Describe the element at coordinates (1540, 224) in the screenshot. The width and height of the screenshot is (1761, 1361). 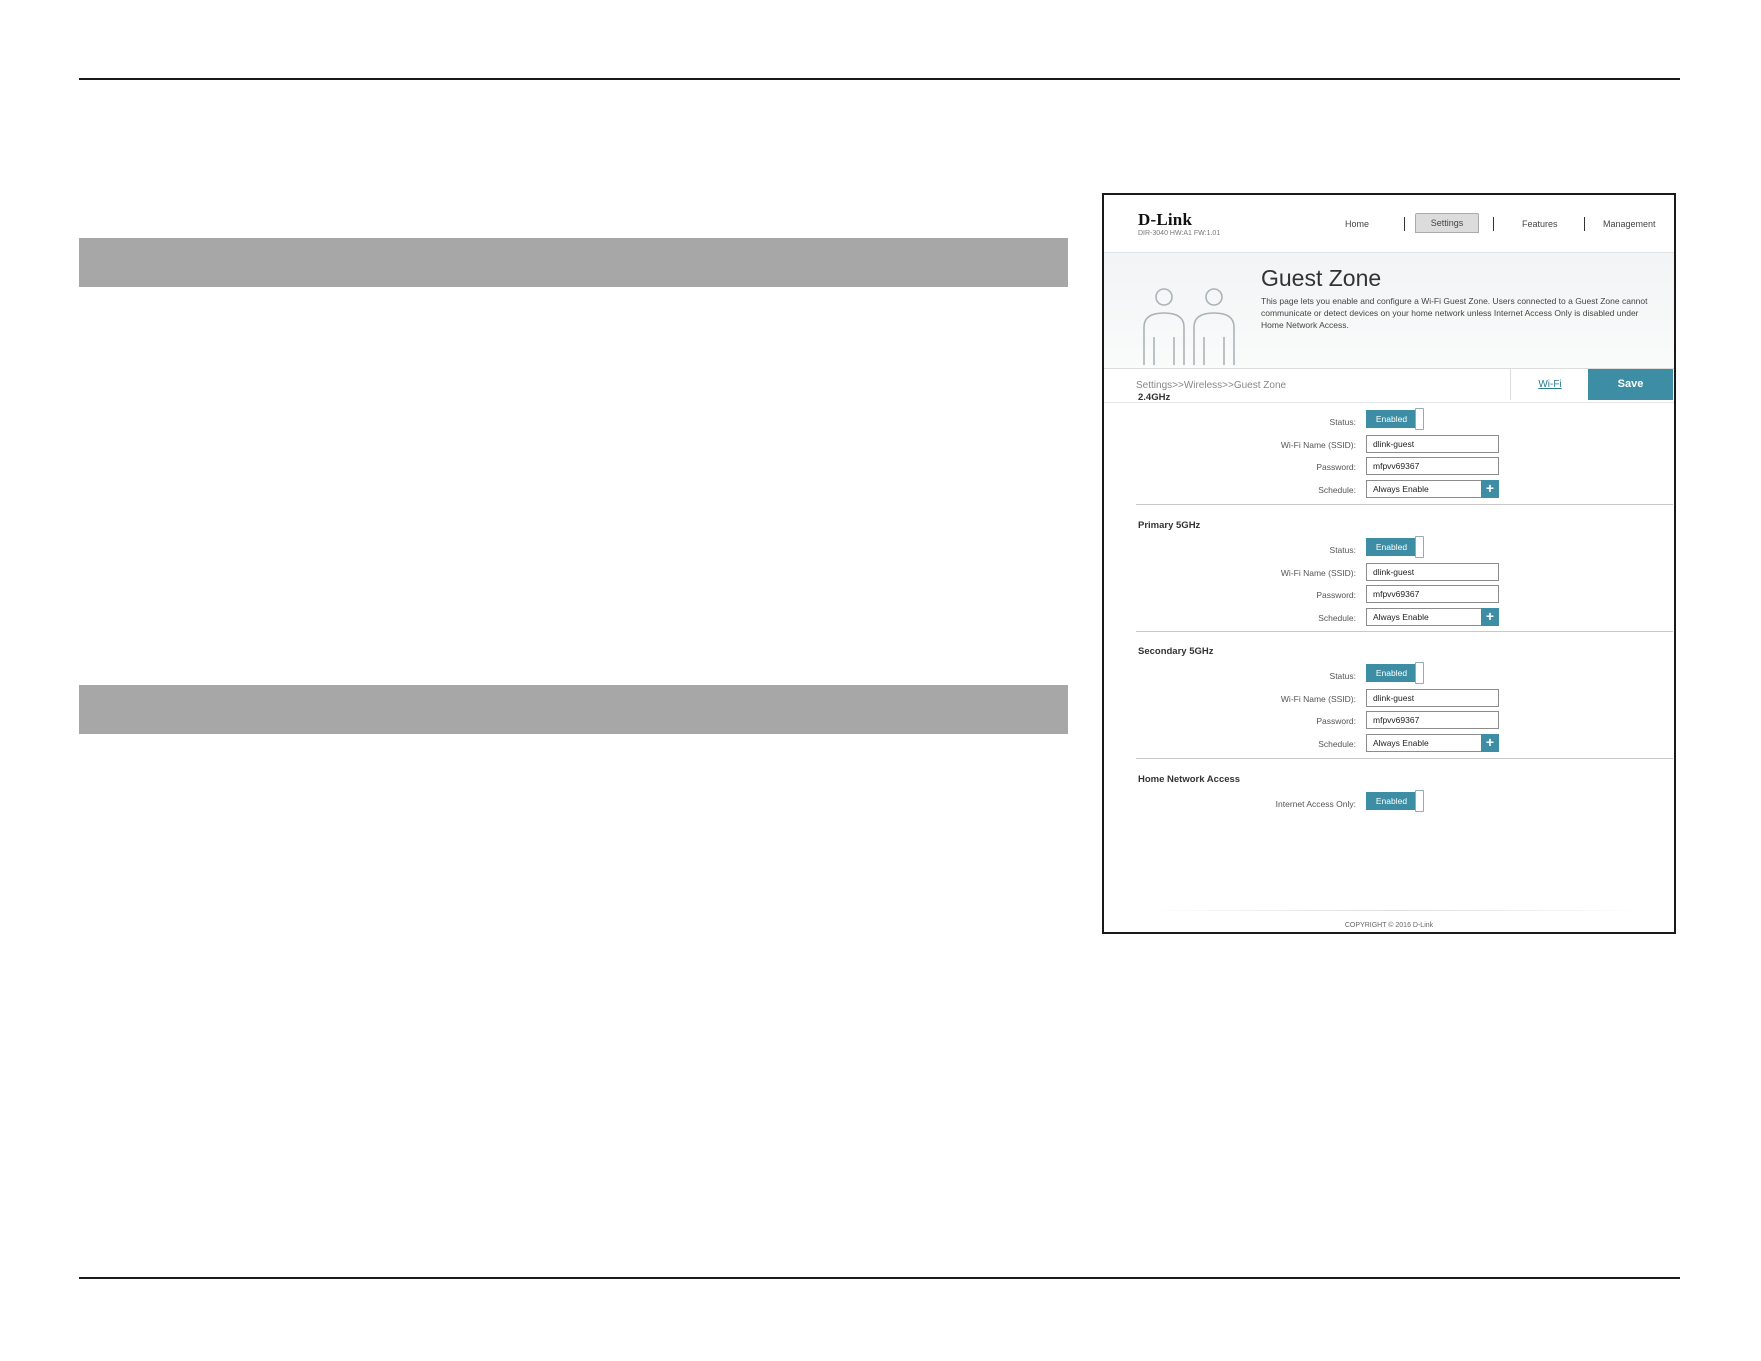
I see `nav-features: Features` at that location.